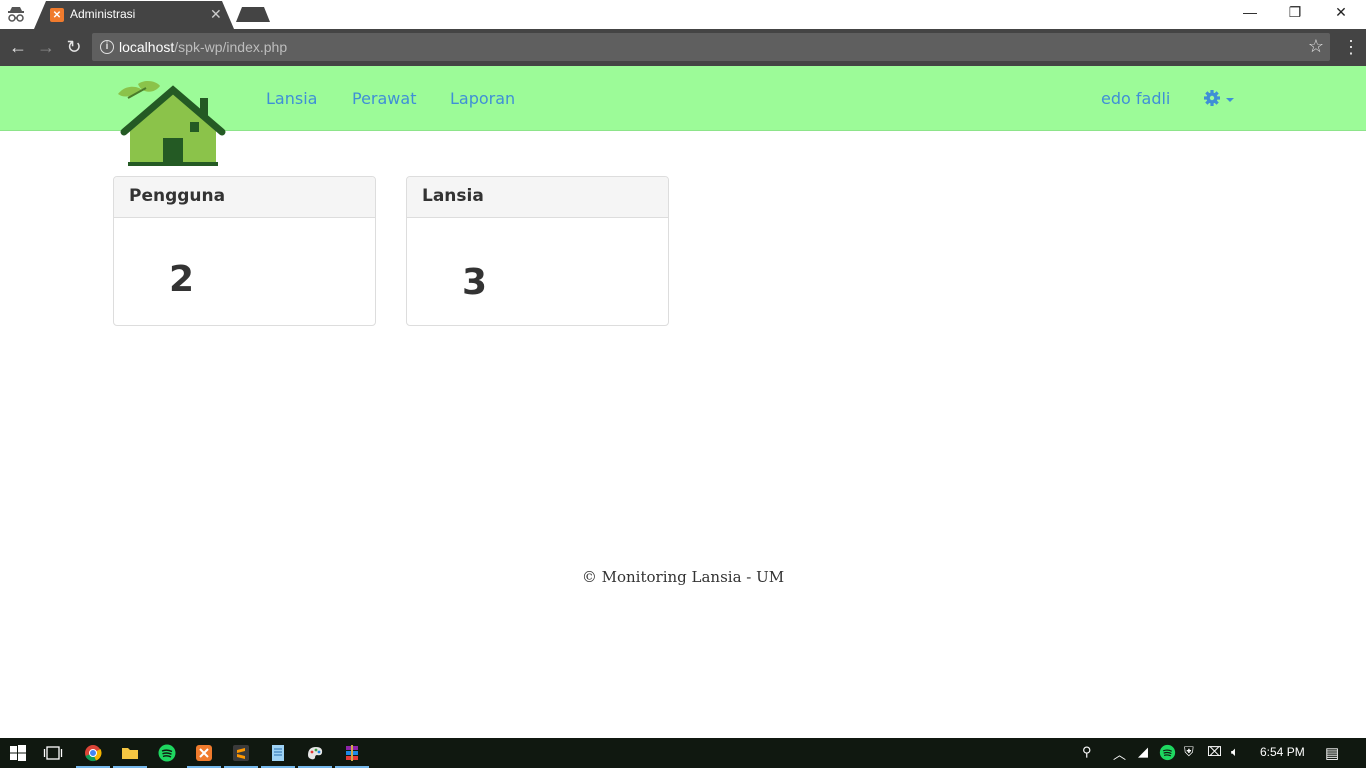 Image resolution: width=1366 pixels, height=768 pixels. What do you see at coordinates (1135, 98) in the screenshot?
I see `user-name-link: edo fadli` at bounding box center [1135, 98].